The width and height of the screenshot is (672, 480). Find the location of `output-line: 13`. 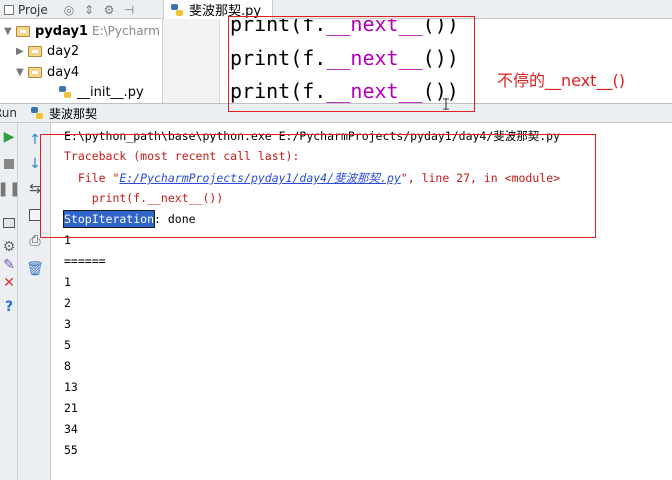

output-line: 13 is located at coordinates (71, 387).